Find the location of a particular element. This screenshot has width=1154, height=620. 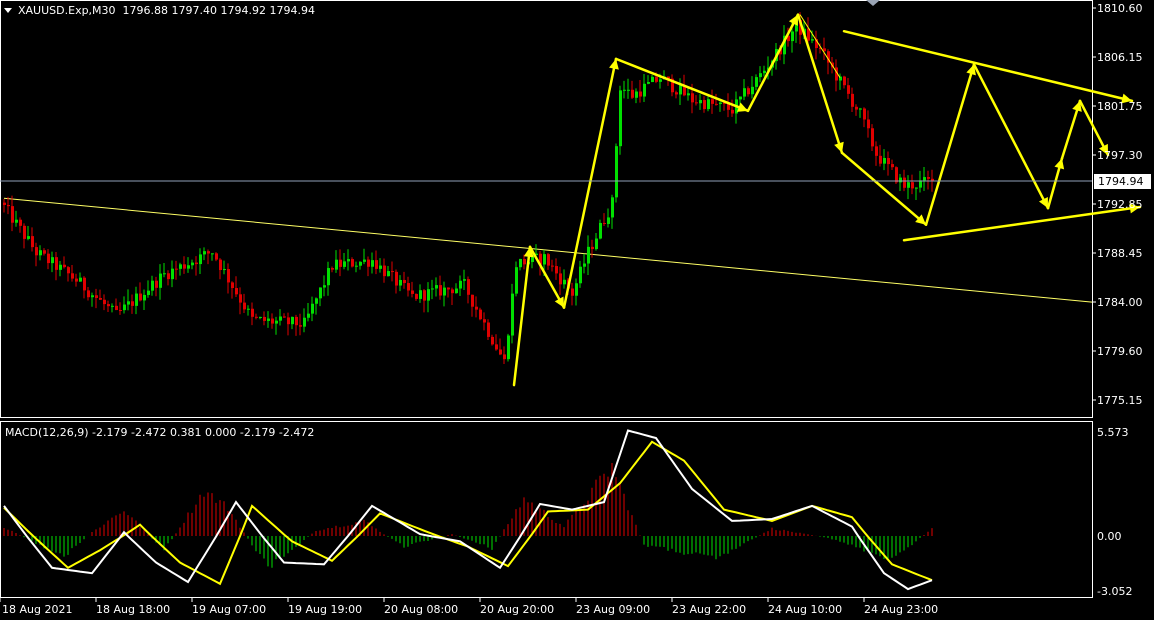

price-label: 1784.00 is located at coordinates (1120, 302).